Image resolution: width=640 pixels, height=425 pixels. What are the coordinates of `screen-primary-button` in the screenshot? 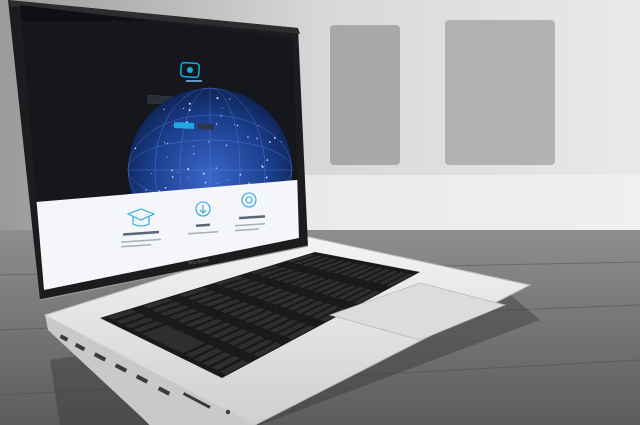 It's located at (184, 125).